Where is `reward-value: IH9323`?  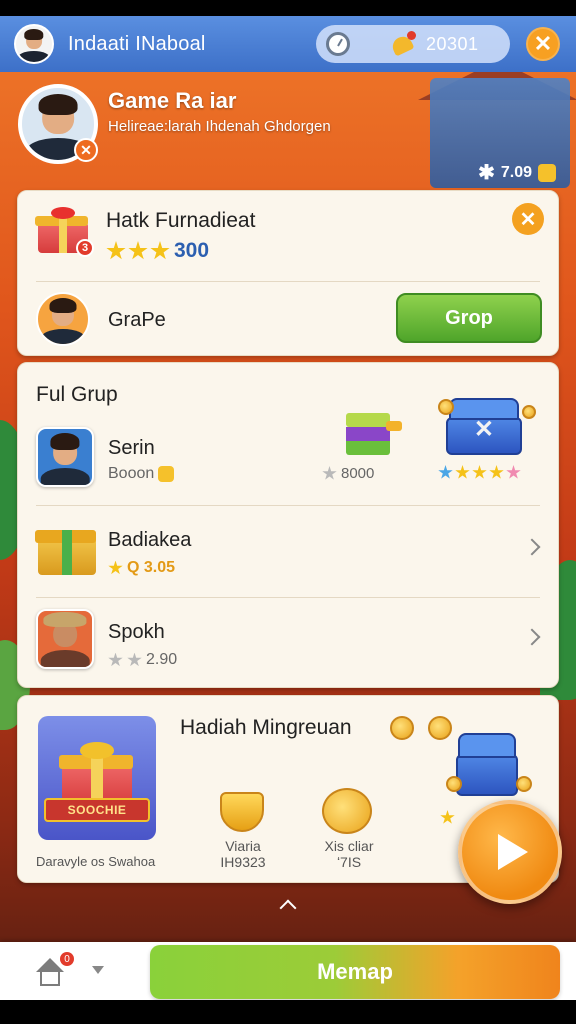
reward-value: IH9323 is located at coordinates (243, 862).